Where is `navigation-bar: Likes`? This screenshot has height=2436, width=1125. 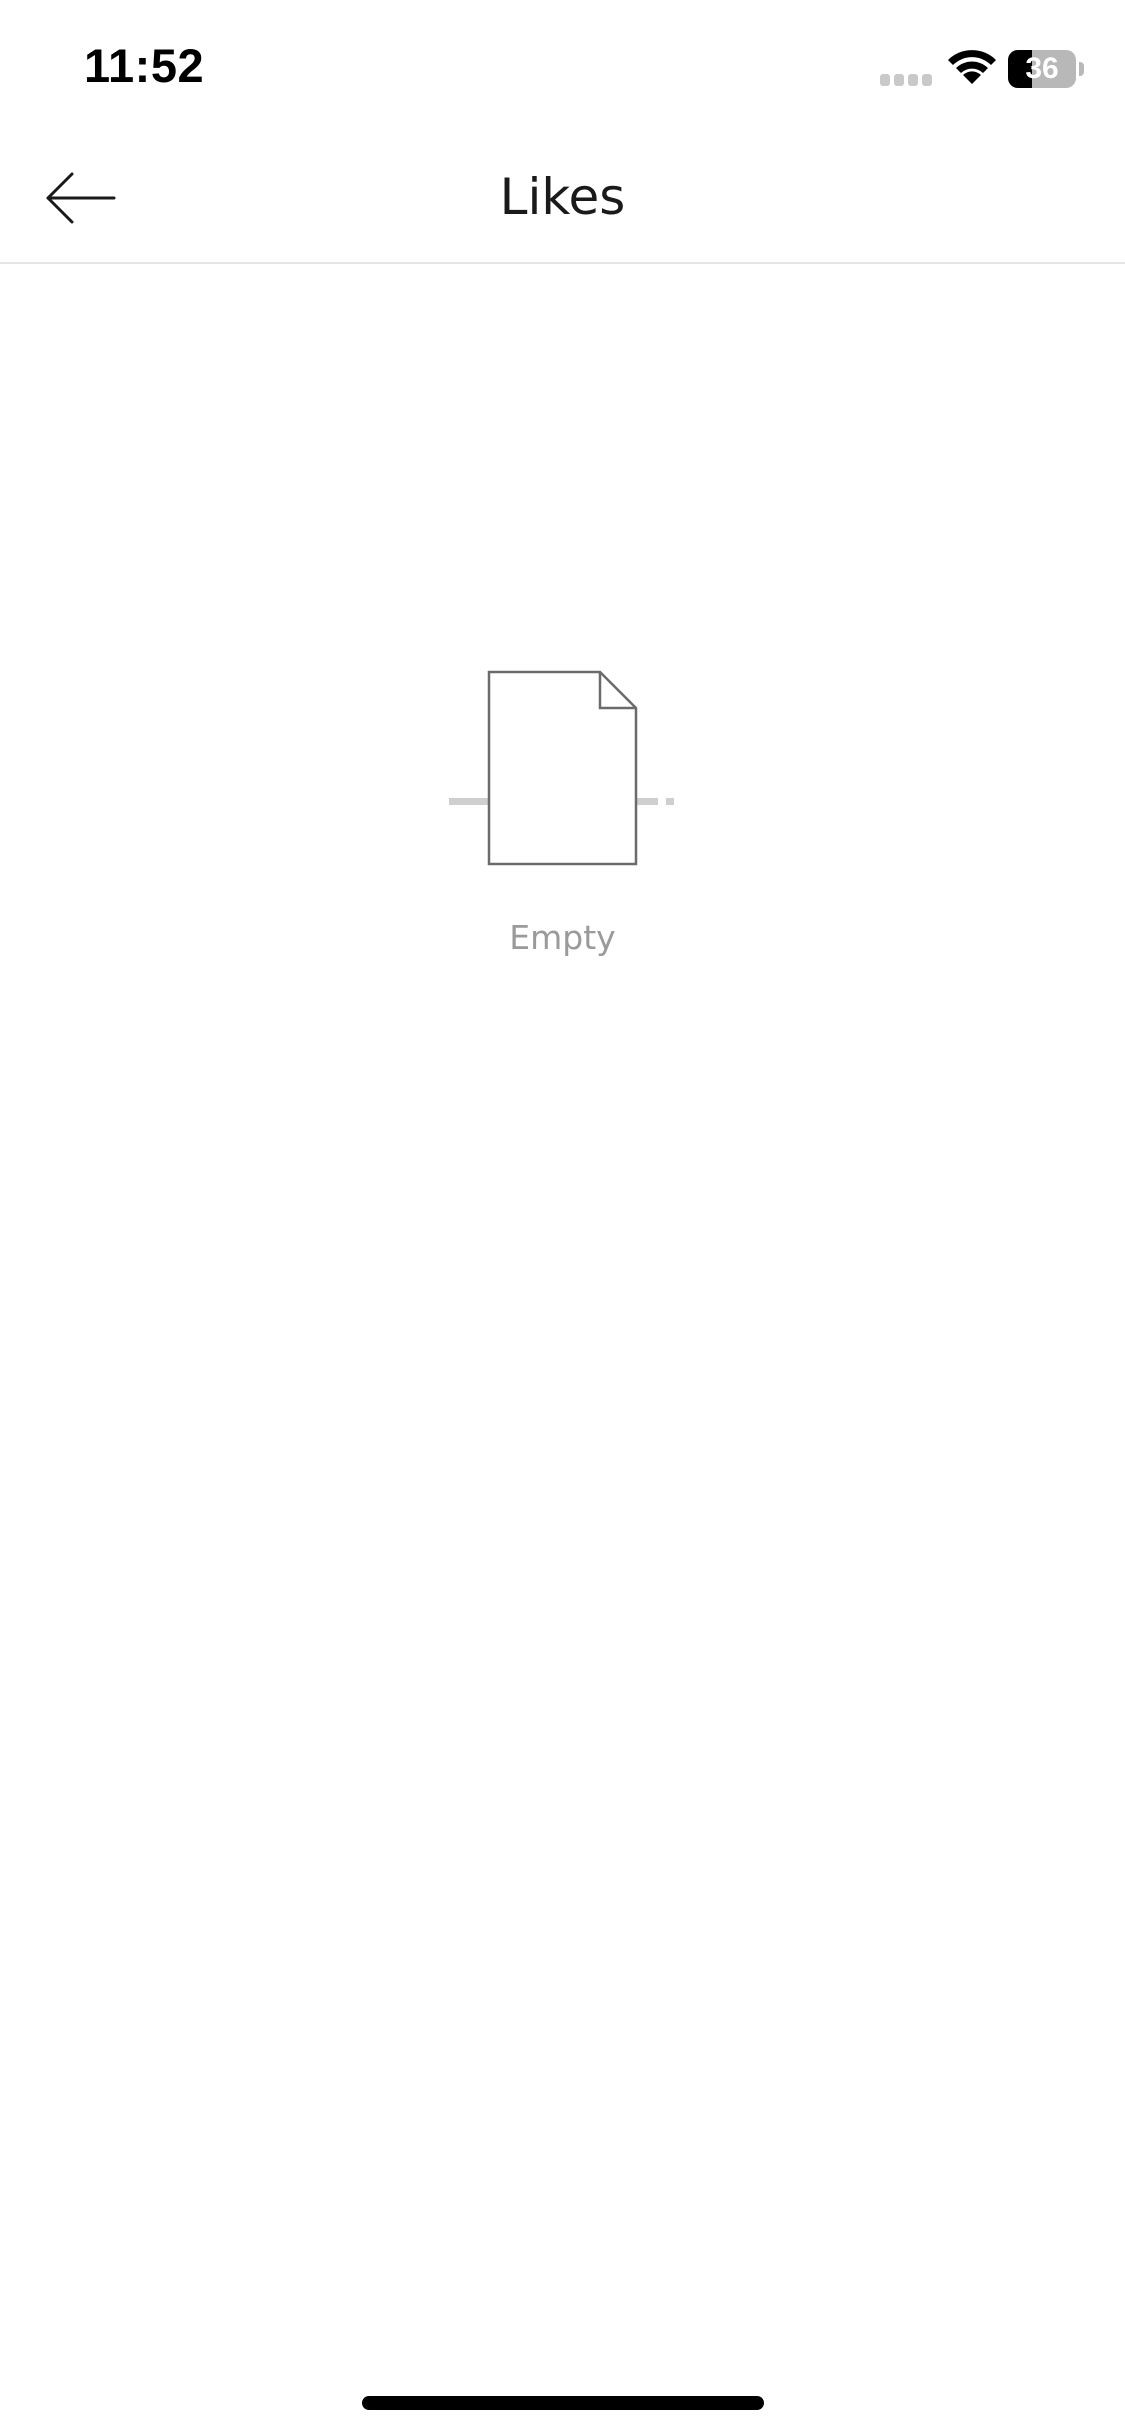 navigation-bar: Likes is located at coordinates (562, 198).